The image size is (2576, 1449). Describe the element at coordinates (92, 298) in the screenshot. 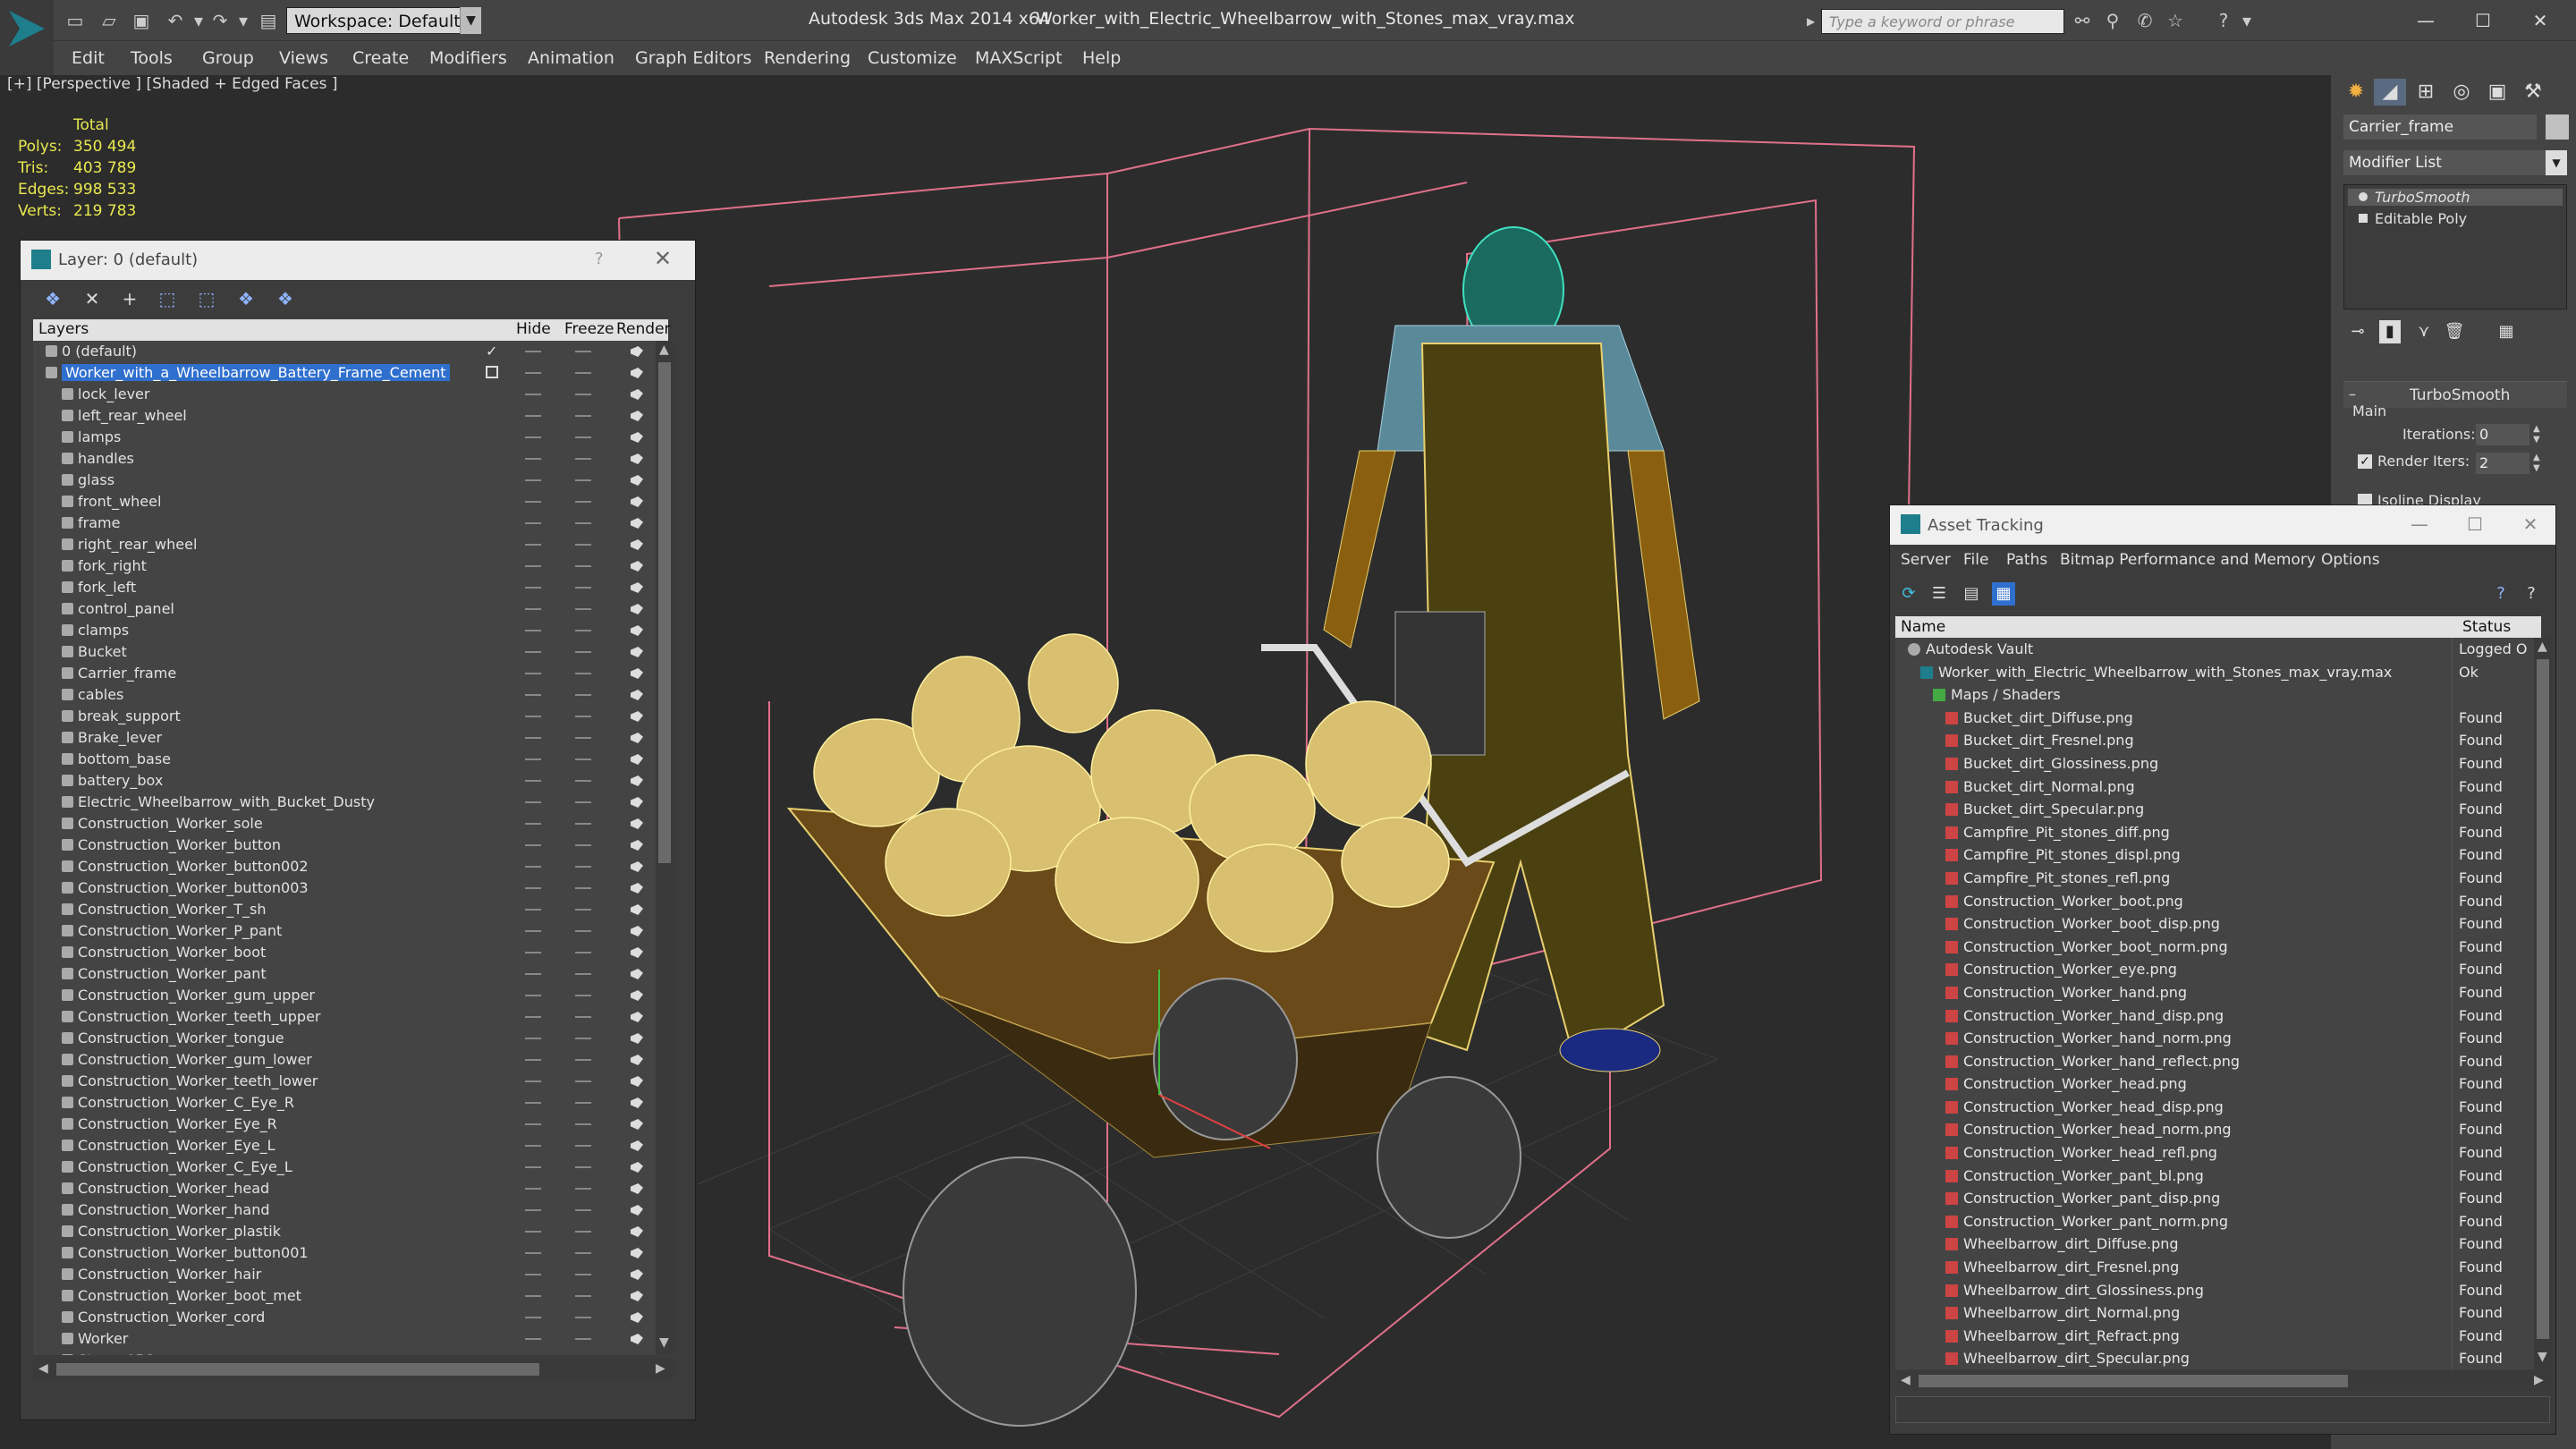

I see `delete-layer-icon: ✕` at that location.